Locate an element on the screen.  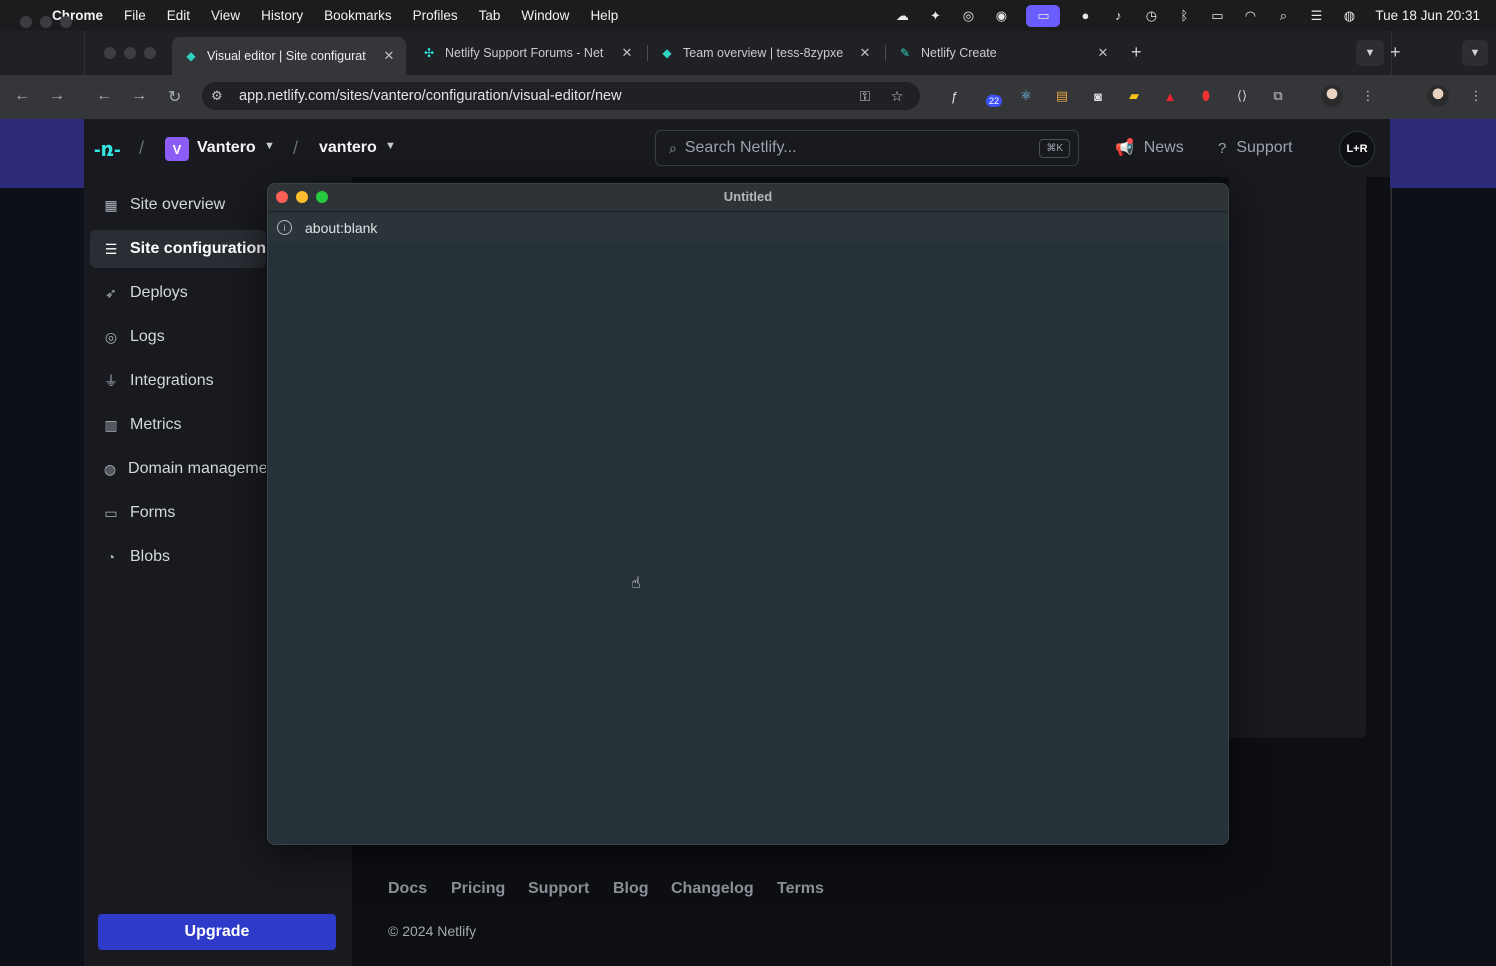
tab-visual-editor: ◆ Visual editor | Site configurat ✕ is located at coordinates (289, 56).